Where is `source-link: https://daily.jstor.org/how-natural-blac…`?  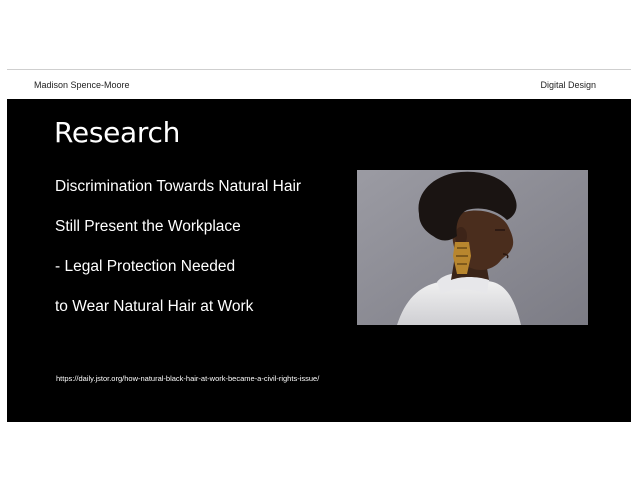 source-link: https://daily.jstor.org/how-natural-blac… is located at coordinates (187, 378).